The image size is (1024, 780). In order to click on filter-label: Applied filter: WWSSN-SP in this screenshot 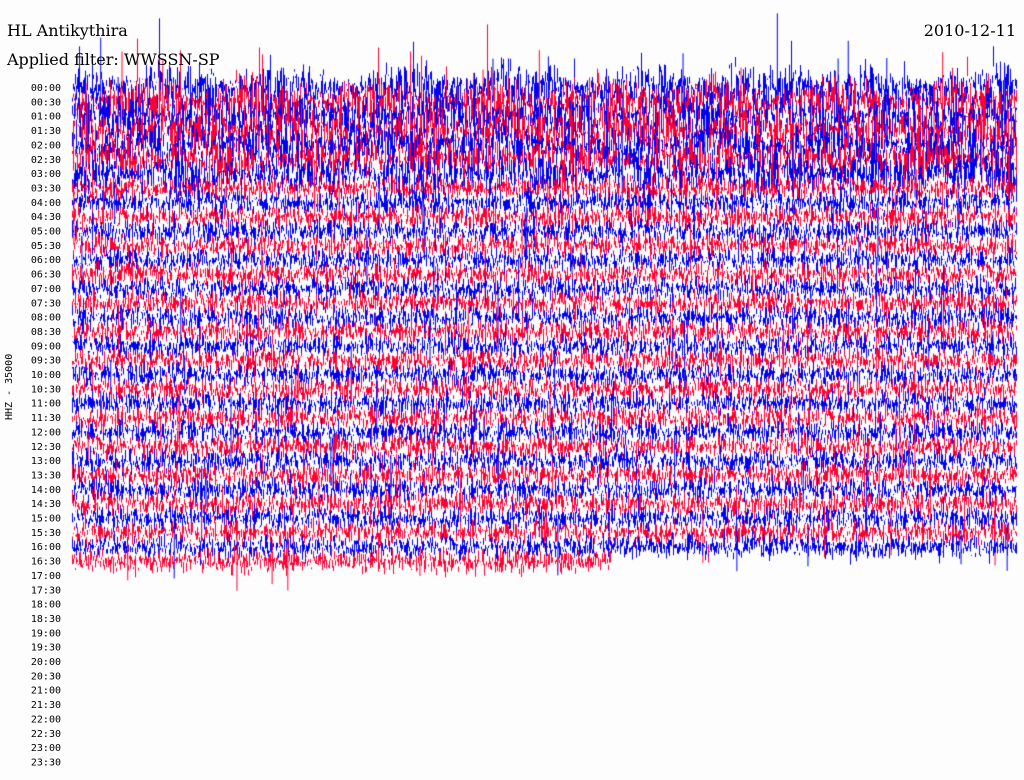, I will do `click(113, 59)`.